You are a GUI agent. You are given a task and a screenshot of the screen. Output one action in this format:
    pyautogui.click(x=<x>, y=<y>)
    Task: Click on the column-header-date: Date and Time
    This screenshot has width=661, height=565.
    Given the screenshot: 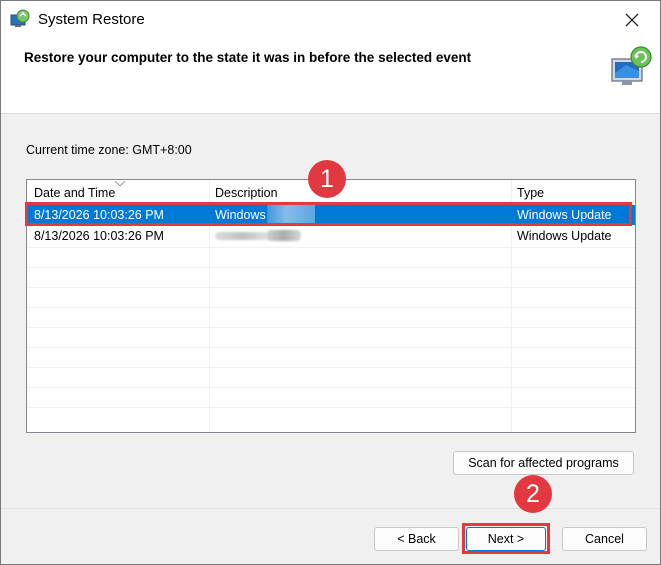 What is the action you would take?
    pyautogui.click(x=118, y=191)
    